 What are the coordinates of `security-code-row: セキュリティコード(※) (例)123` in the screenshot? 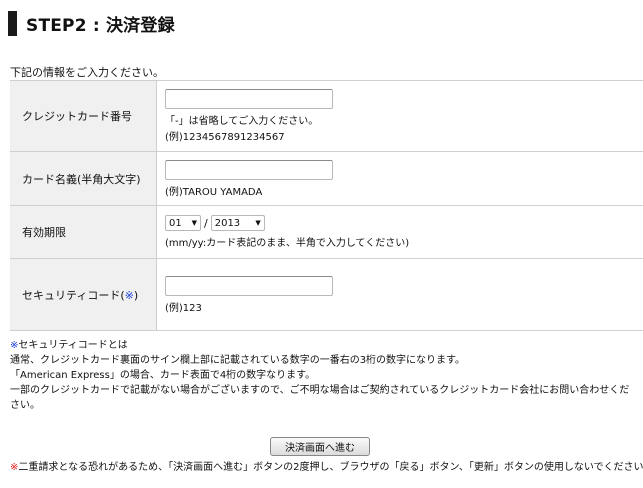 It's located at (326, 294).